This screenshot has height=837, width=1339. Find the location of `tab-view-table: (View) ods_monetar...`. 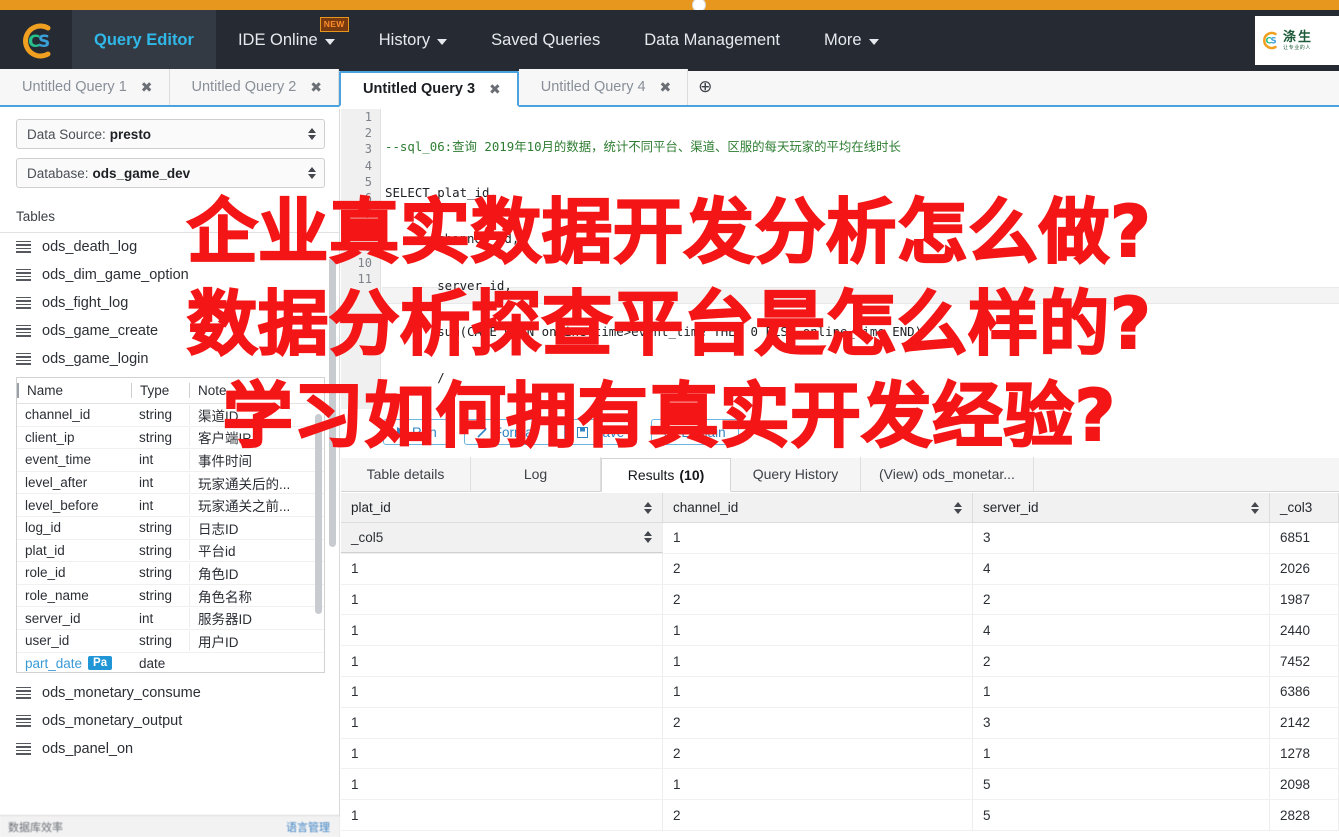

tab-view-table: (View) ods_monetar... is located at coordinates (947, 474).